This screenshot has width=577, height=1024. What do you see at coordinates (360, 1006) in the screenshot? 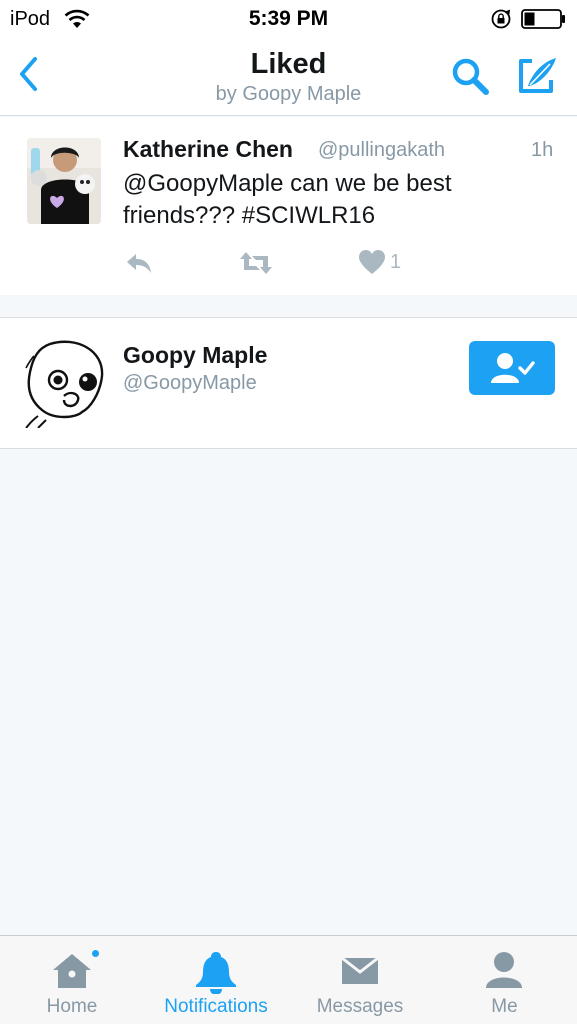
I see `tab-label-messages: Messages` at bounding box center [360, 1006].